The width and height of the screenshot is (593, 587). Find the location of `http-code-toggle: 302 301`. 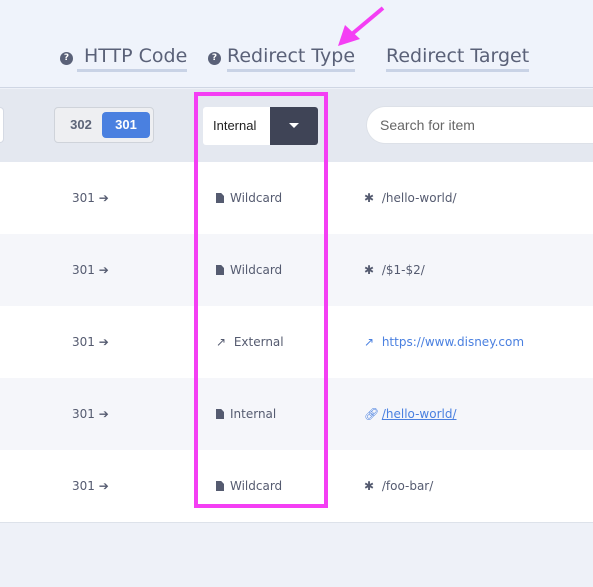

http-code-toggle: 302 301 is located at coordinates (104, 125).